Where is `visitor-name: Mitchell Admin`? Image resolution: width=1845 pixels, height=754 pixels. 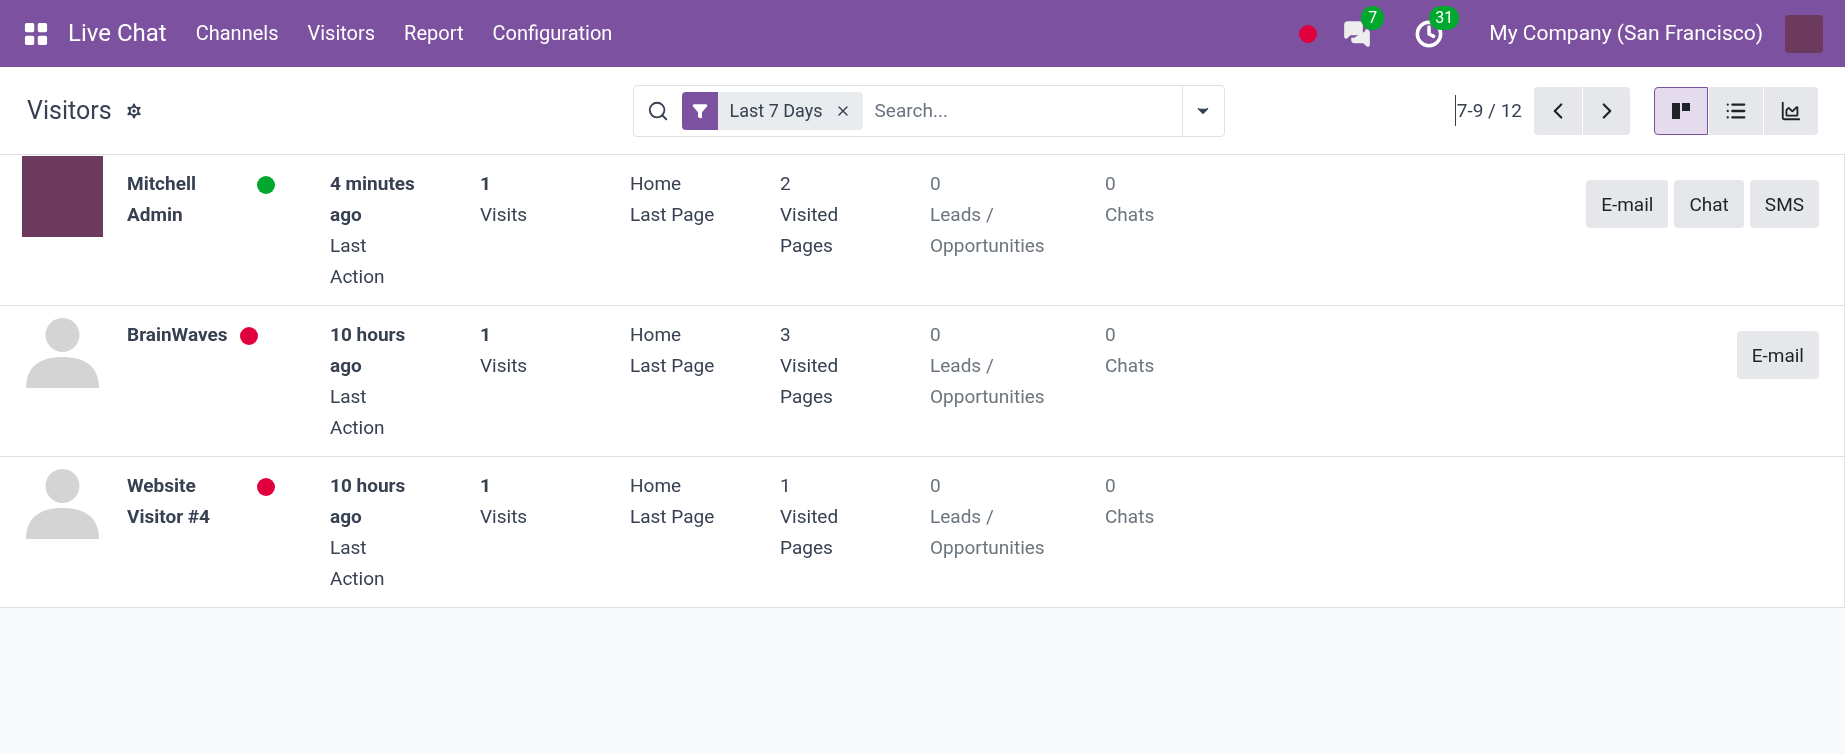 visitor-name: Mitchell Admin is located at coordinates (162, 199).